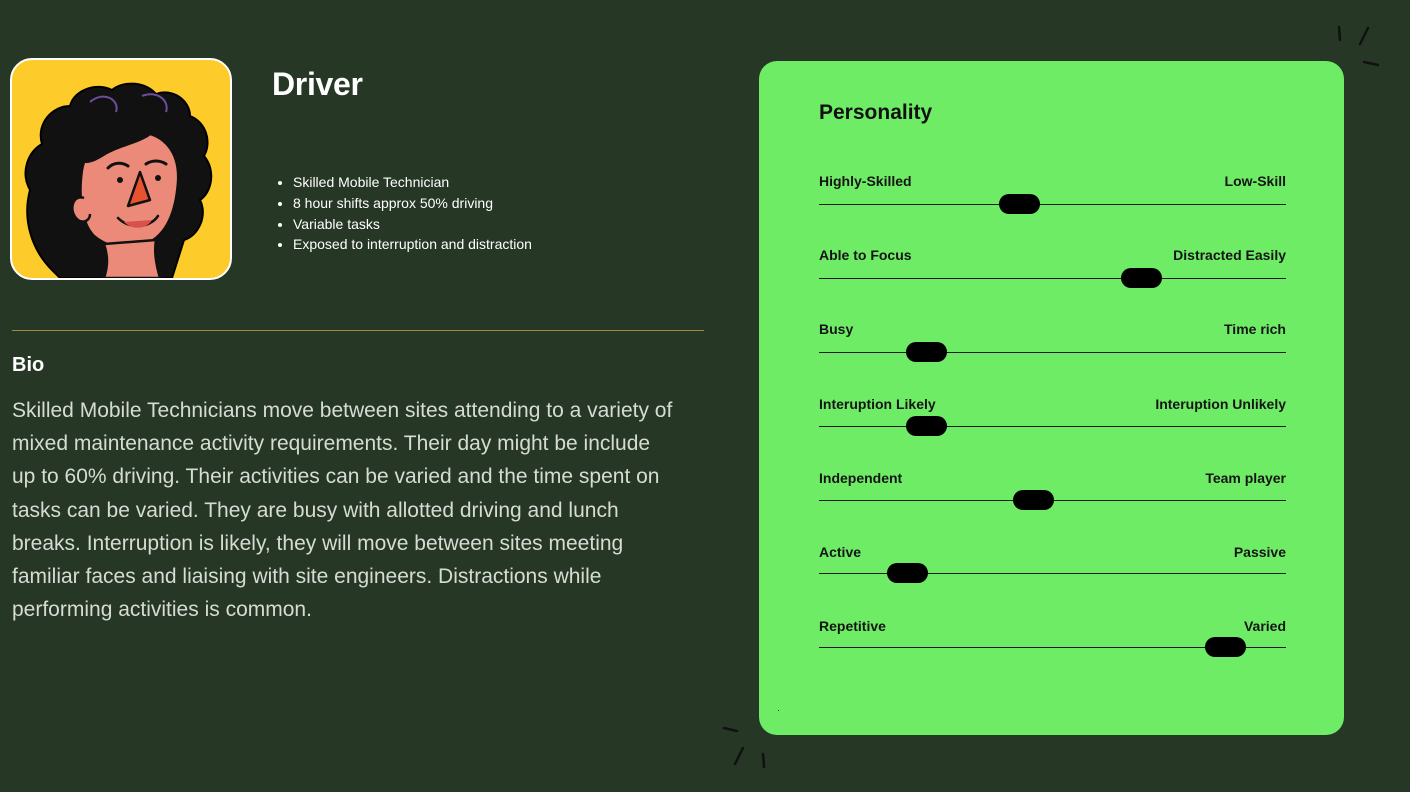  What do you see at coordinates (412, 182) in the screenshot?
I see `persona-fact: Skilled Mobile Technician` at bounding box center [412, 182].